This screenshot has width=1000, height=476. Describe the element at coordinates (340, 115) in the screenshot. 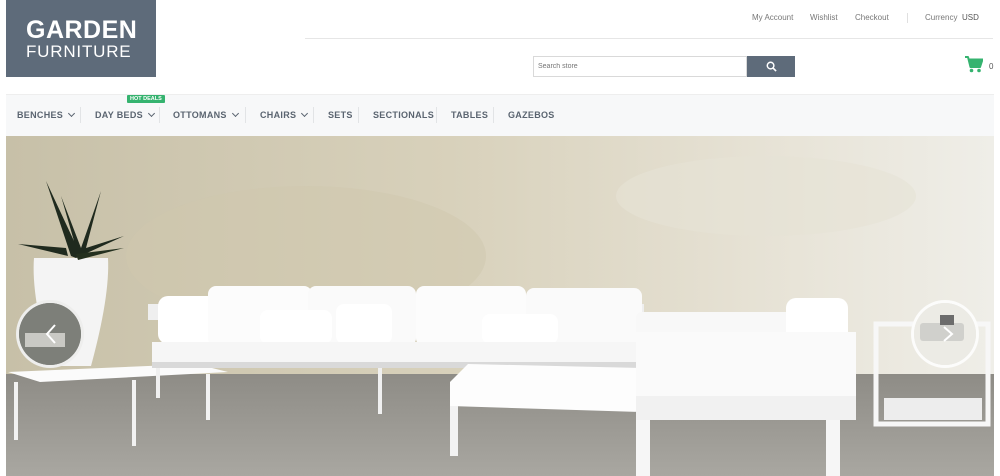

I see `nav-item-sets: SETS` at that location.